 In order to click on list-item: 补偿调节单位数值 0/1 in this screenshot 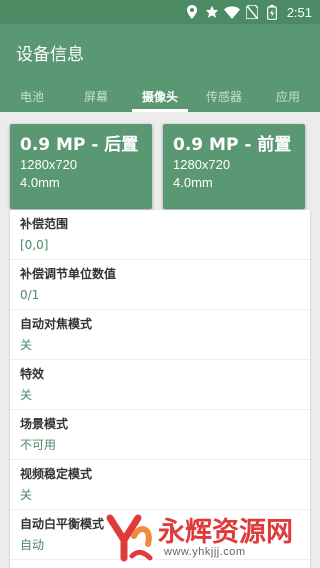, I will do `click(160, 285)`.